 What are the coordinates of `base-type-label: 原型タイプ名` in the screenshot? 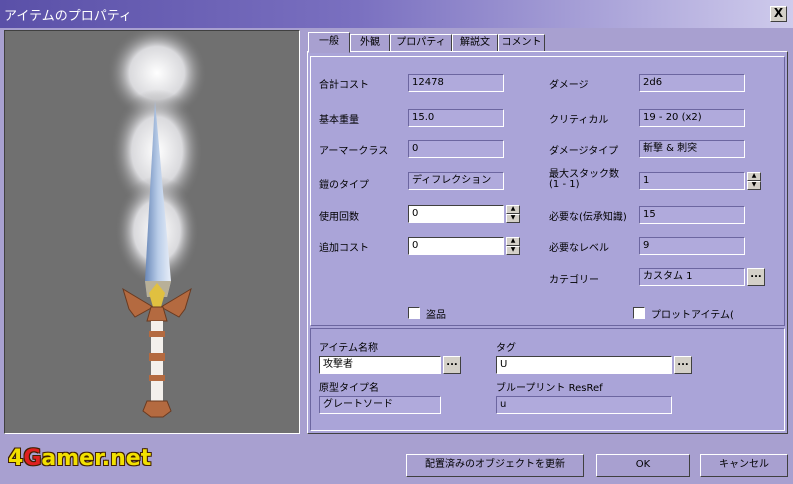 It's located at (349, 388).